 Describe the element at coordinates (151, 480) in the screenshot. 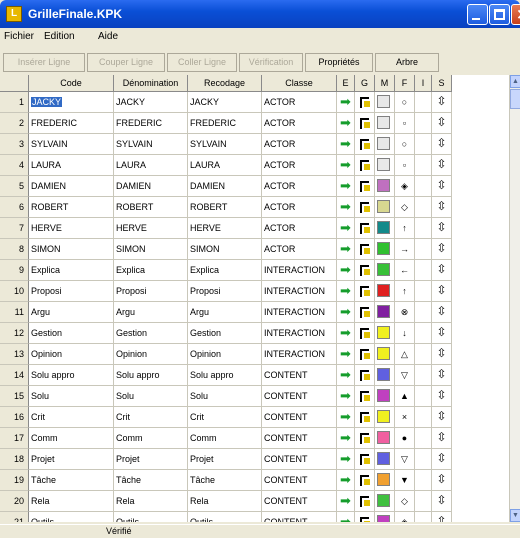

I see `cell-denomination: Tâche` at that location.